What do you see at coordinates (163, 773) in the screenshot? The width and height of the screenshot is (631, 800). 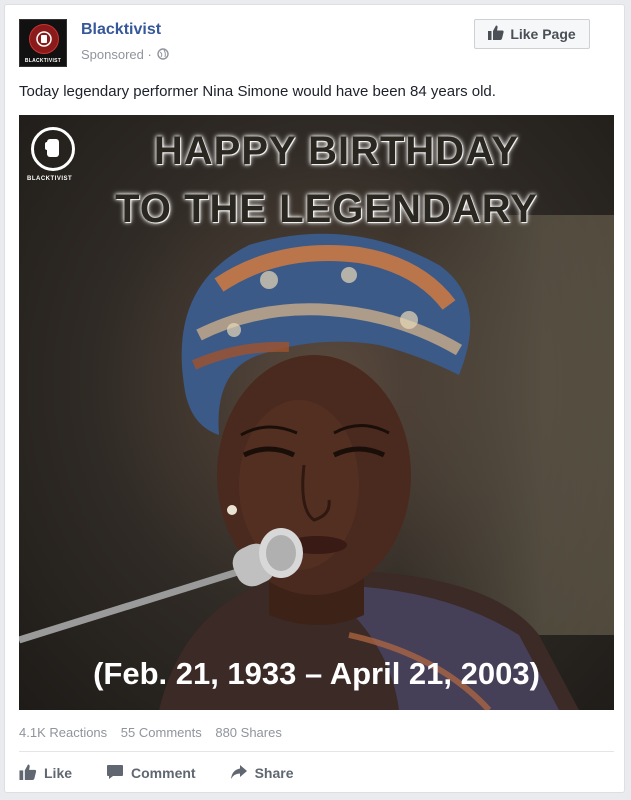 I see `comment-label: Comment` at bounding box center [163, 773].